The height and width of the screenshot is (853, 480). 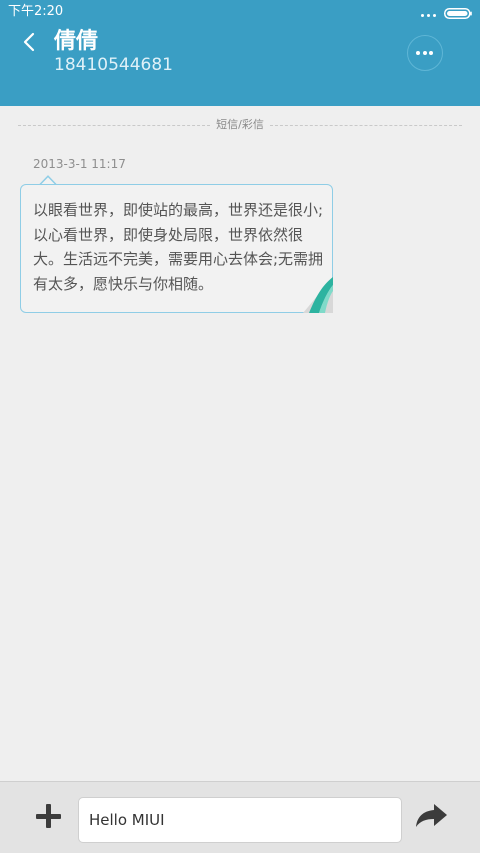 What do you see at coordinates (76, 41) in the screenshot?
I see `contact-name: 倩倩` at bounding box center [76, 41].